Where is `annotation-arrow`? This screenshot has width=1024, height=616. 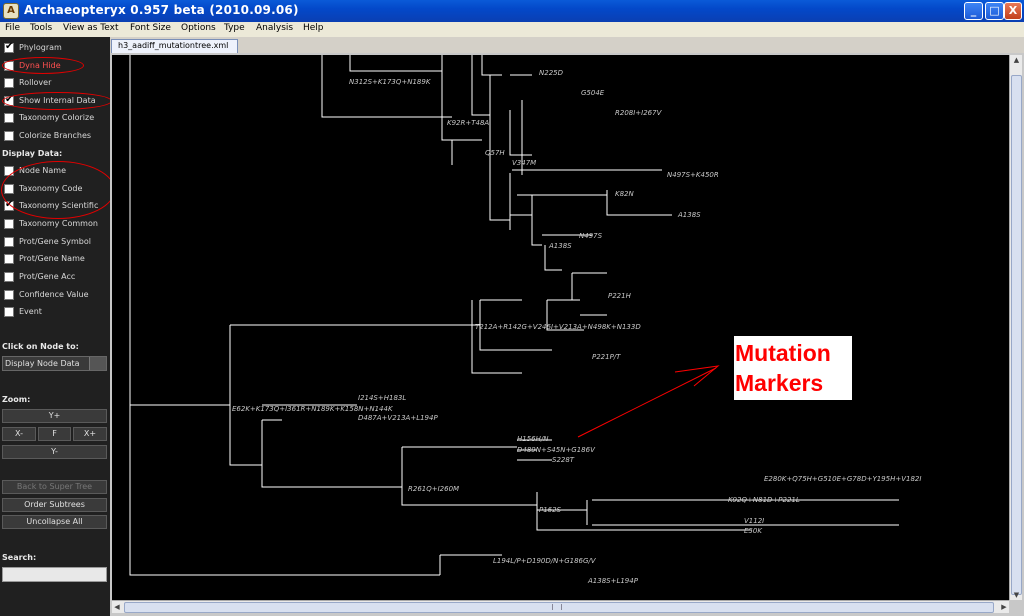 annotation-arrow is located at coordinates (648, 401).